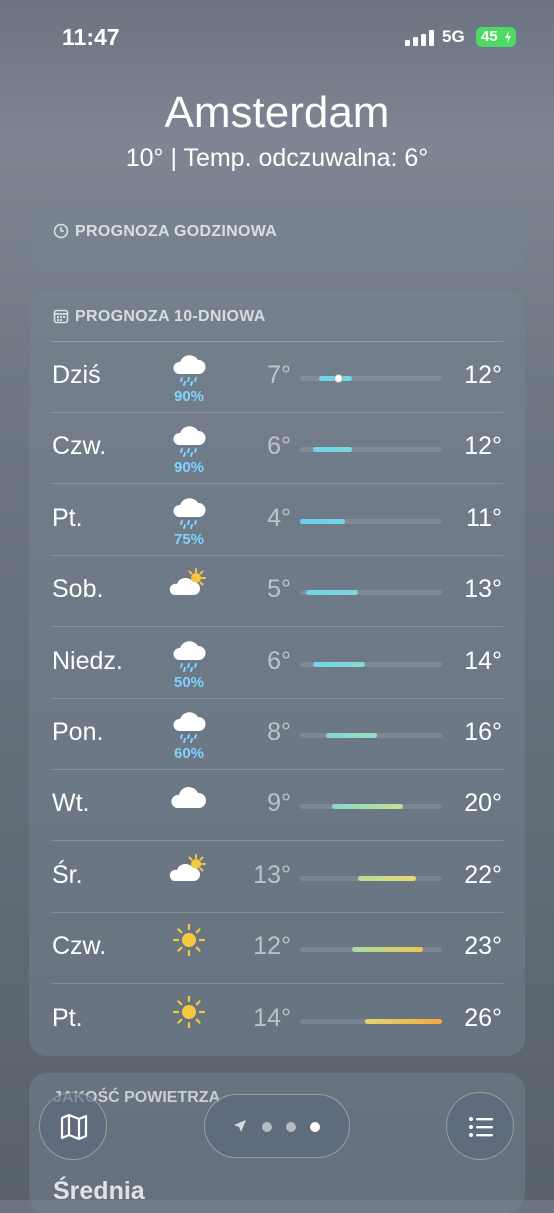 The height and width of the screenshot is (1213, 554). I want to click on low-temp: 13°, so click(272, 874).